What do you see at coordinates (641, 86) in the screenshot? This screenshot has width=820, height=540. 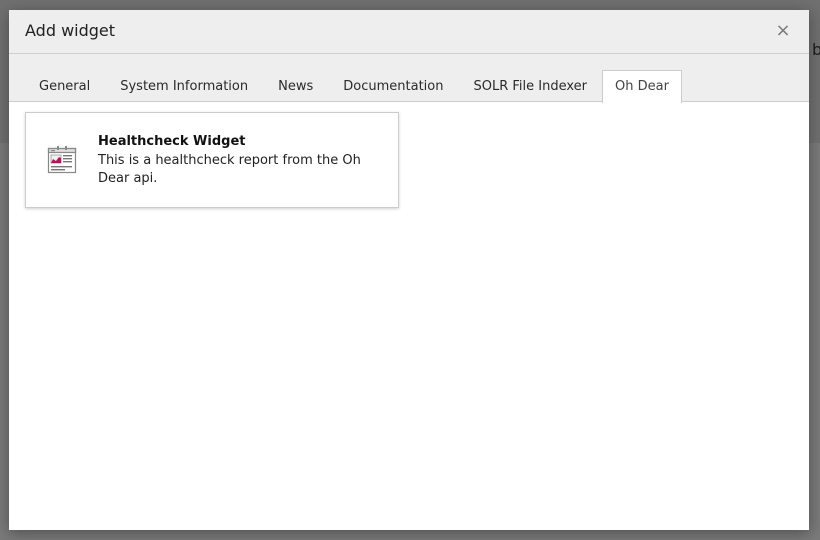 I see `tab-oh-dear: Oh Dear` at bounding box center [641, 86].